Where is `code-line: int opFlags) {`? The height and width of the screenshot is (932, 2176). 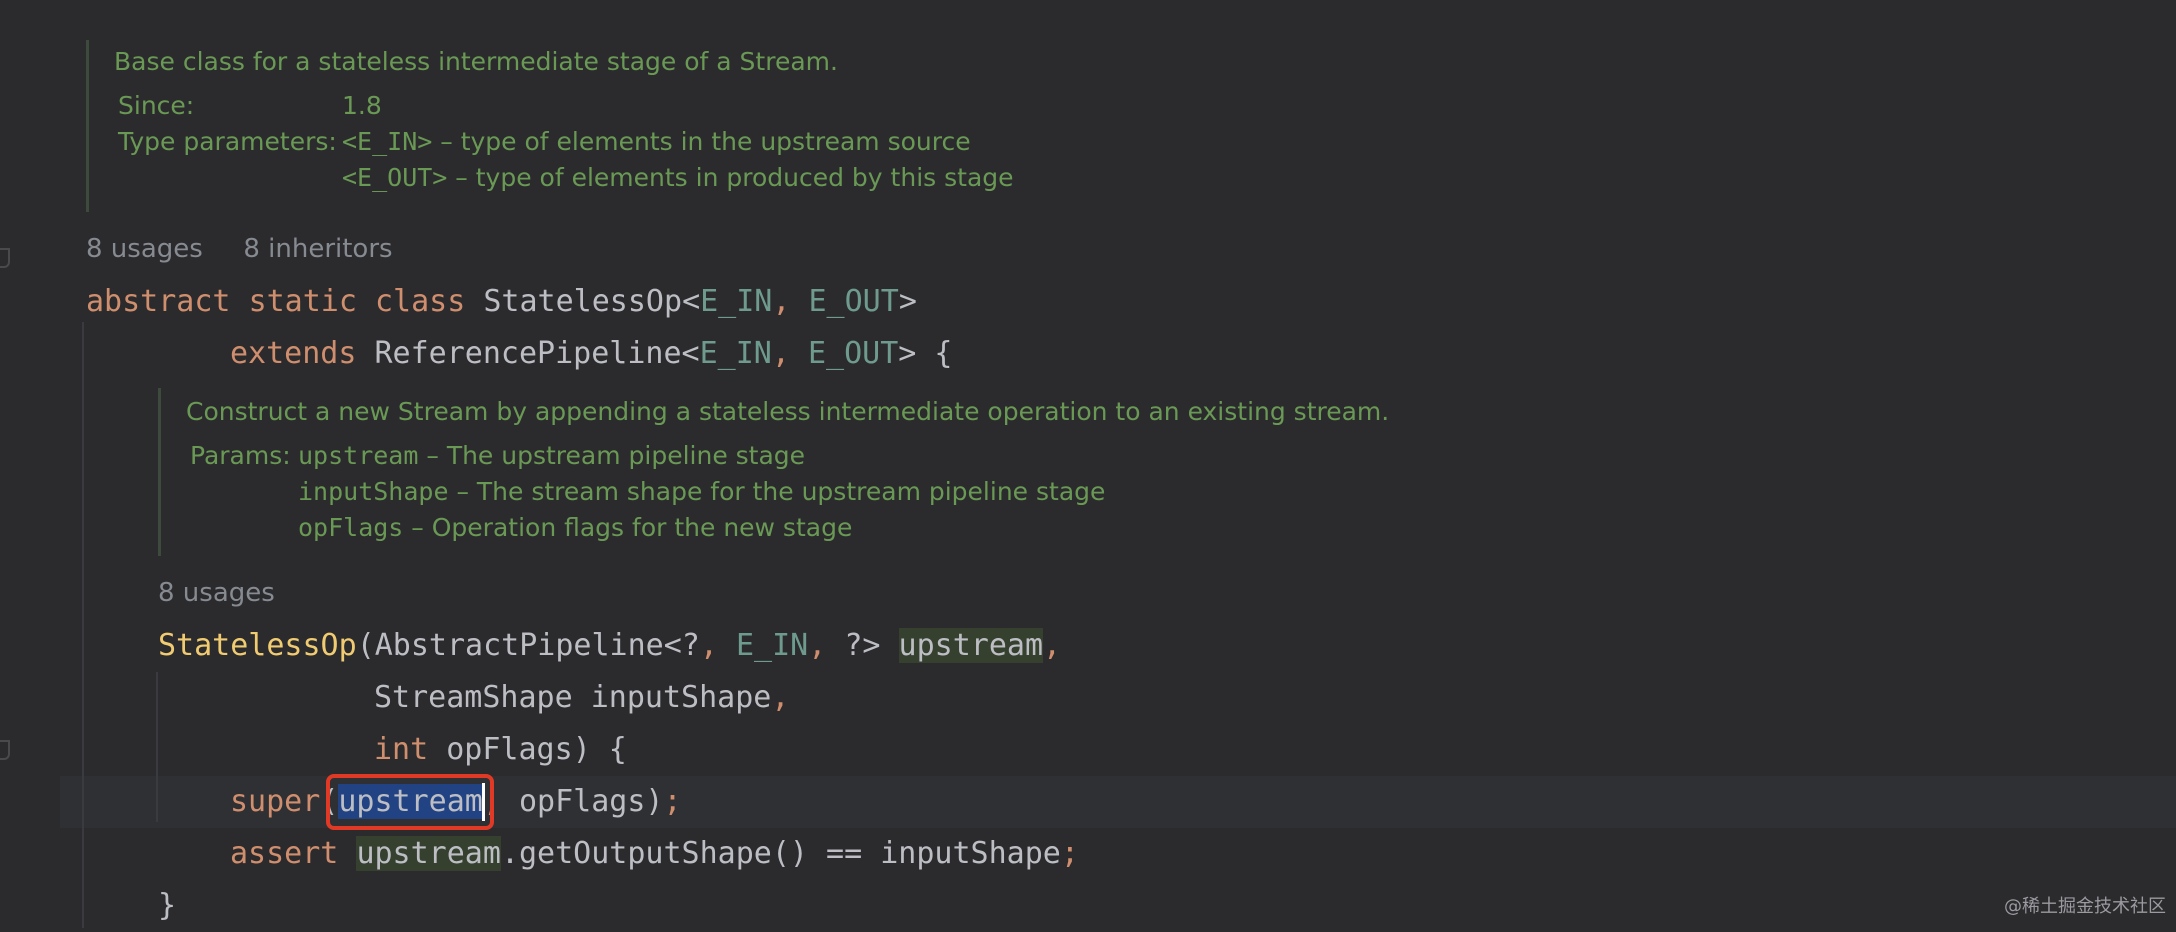
code-line: int opFlags) { is located at coordinates (500, 750).